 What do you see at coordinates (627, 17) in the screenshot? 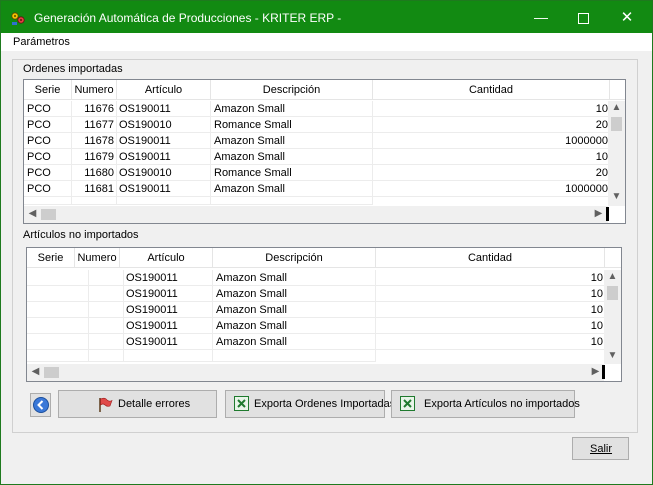
I see `close-button: ✕` at bounding box center [627, 17].